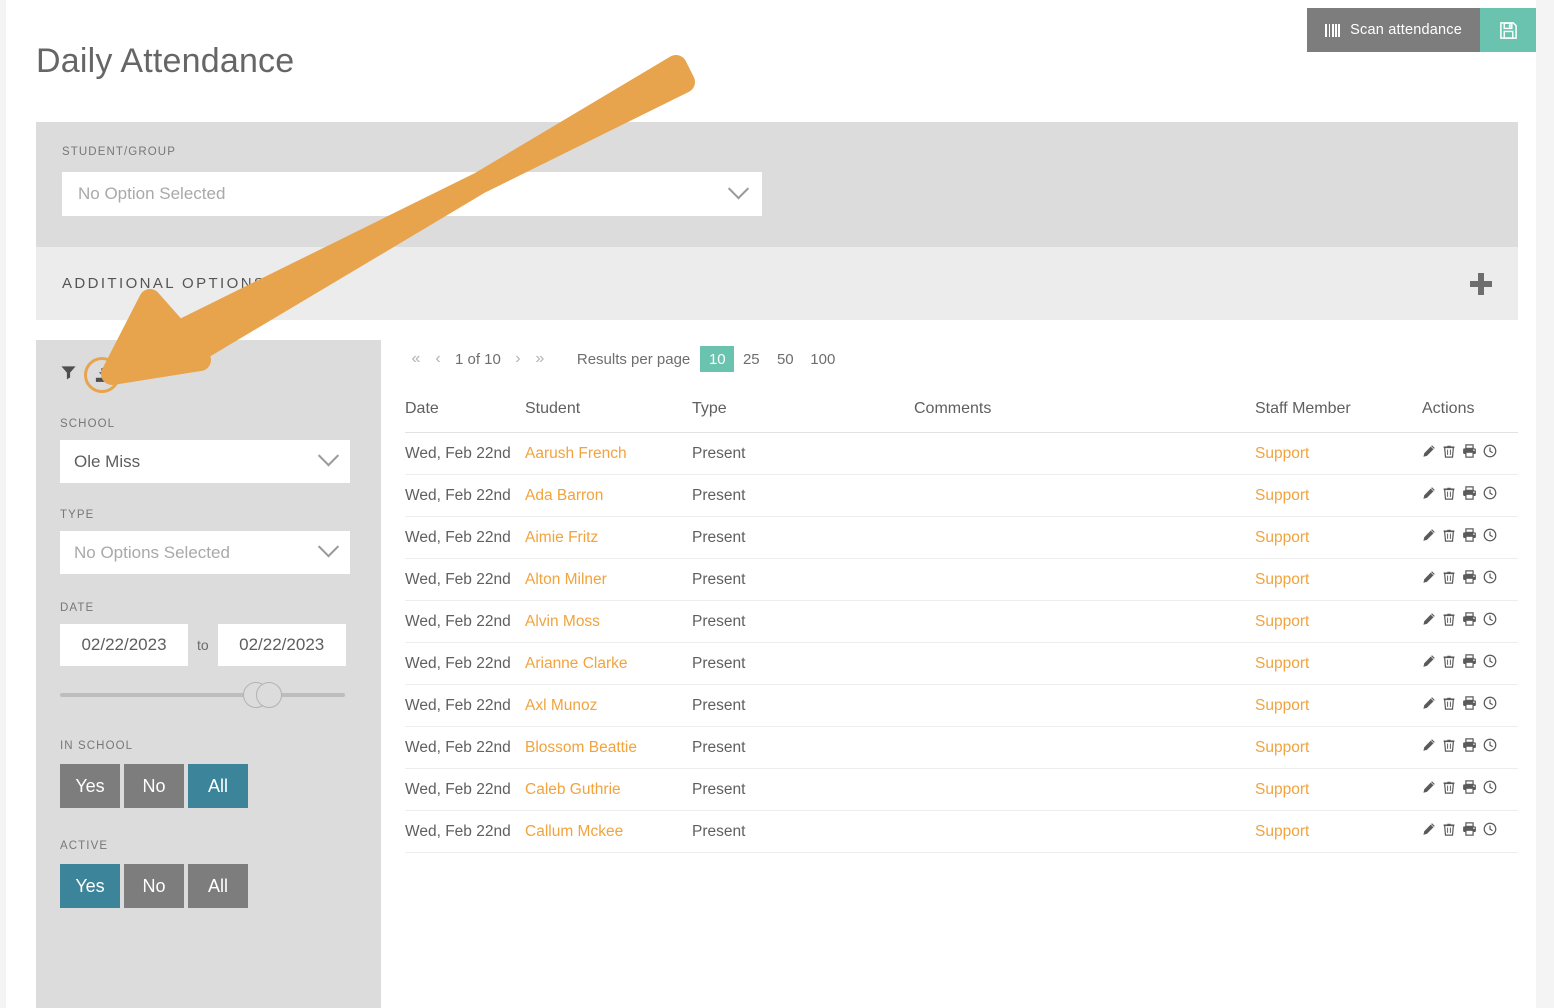  What do you see at coordinates (540, 359) in the screenshot?
I see `pagination-last-button: »` at bounding box center [540, 359].